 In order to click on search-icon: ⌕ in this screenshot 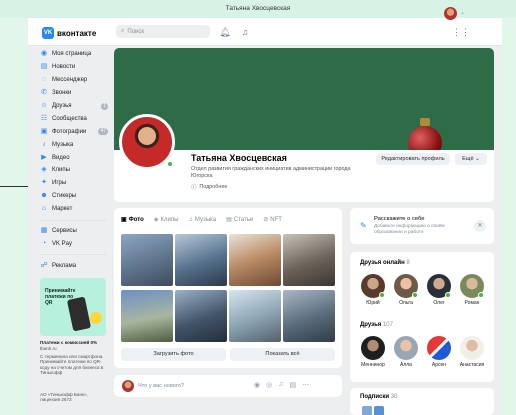, I will do `click(123, 31)`.